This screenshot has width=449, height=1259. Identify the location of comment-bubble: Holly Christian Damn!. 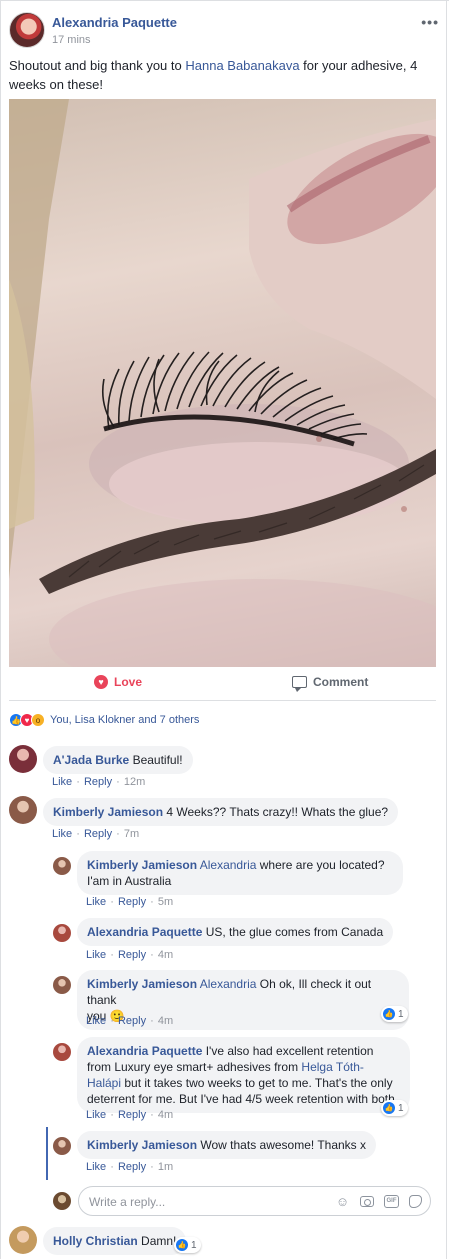
(115, 1241).